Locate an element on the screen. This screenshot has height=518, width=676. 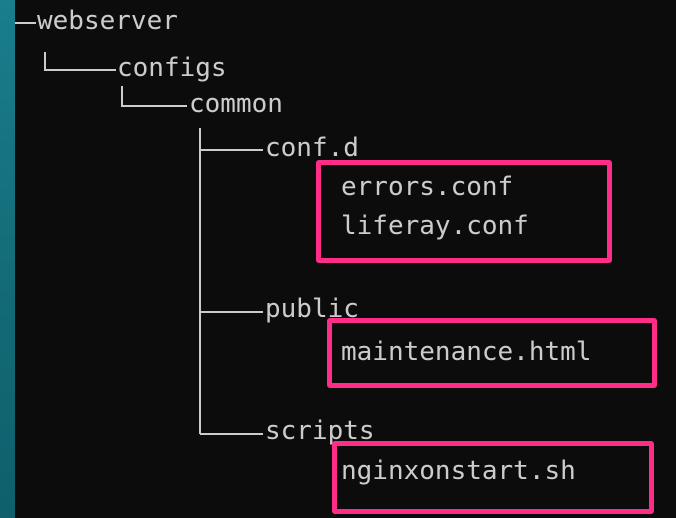
tree-root-label: webserver is located at coordinates (107, 21).